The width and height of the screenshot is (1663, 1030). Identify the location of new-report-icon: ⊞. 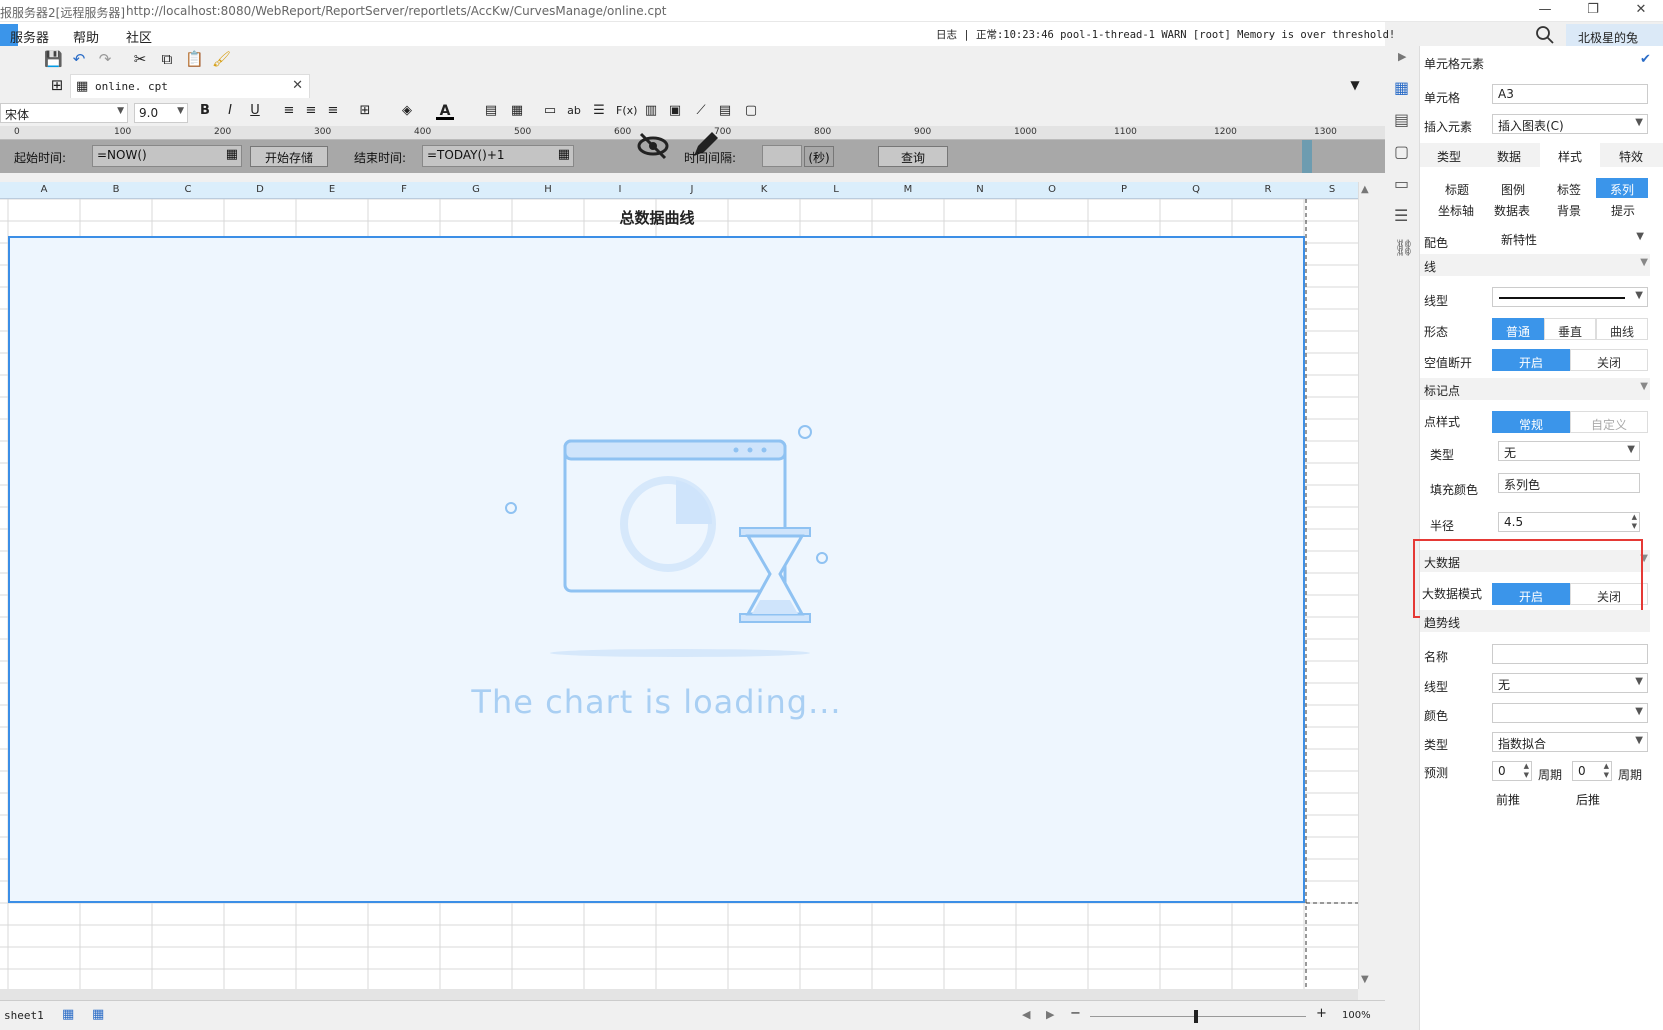
(57, 85).